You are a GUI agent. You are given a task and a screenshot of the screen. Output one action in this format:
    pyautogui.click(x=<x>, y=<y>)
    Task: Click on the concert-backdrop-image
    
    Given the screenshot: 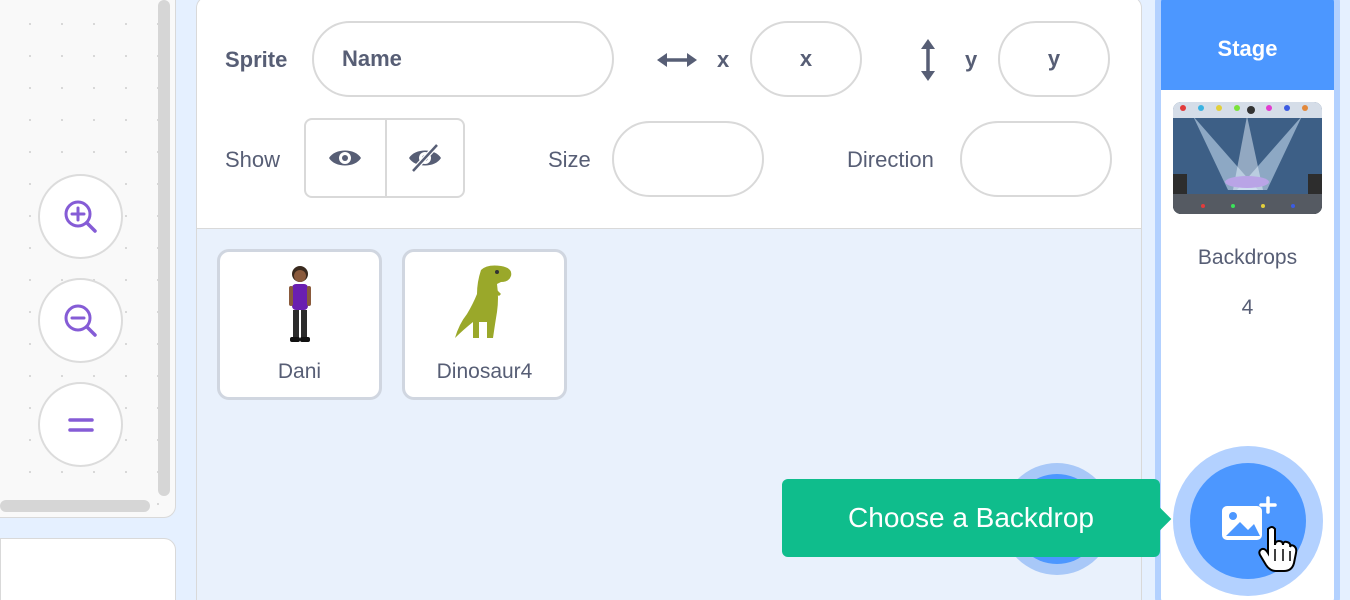 What is the action you would take?
    pyautogui.click(x=1247, y=158)
    